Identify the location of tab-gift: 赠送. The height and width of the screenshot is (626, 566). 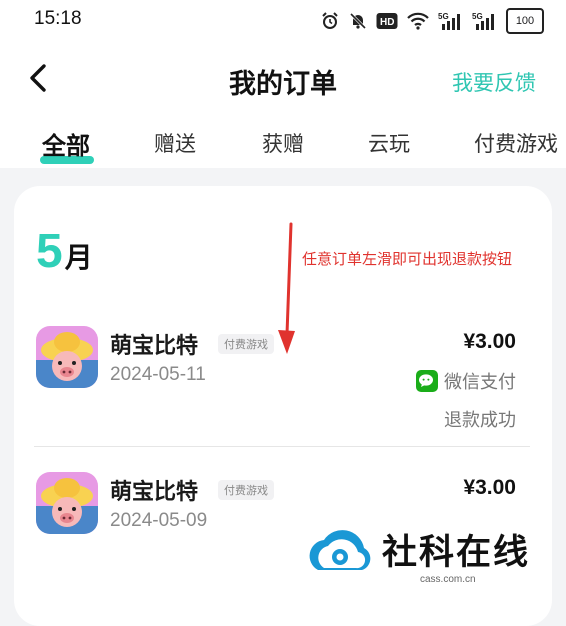
(175, 143).